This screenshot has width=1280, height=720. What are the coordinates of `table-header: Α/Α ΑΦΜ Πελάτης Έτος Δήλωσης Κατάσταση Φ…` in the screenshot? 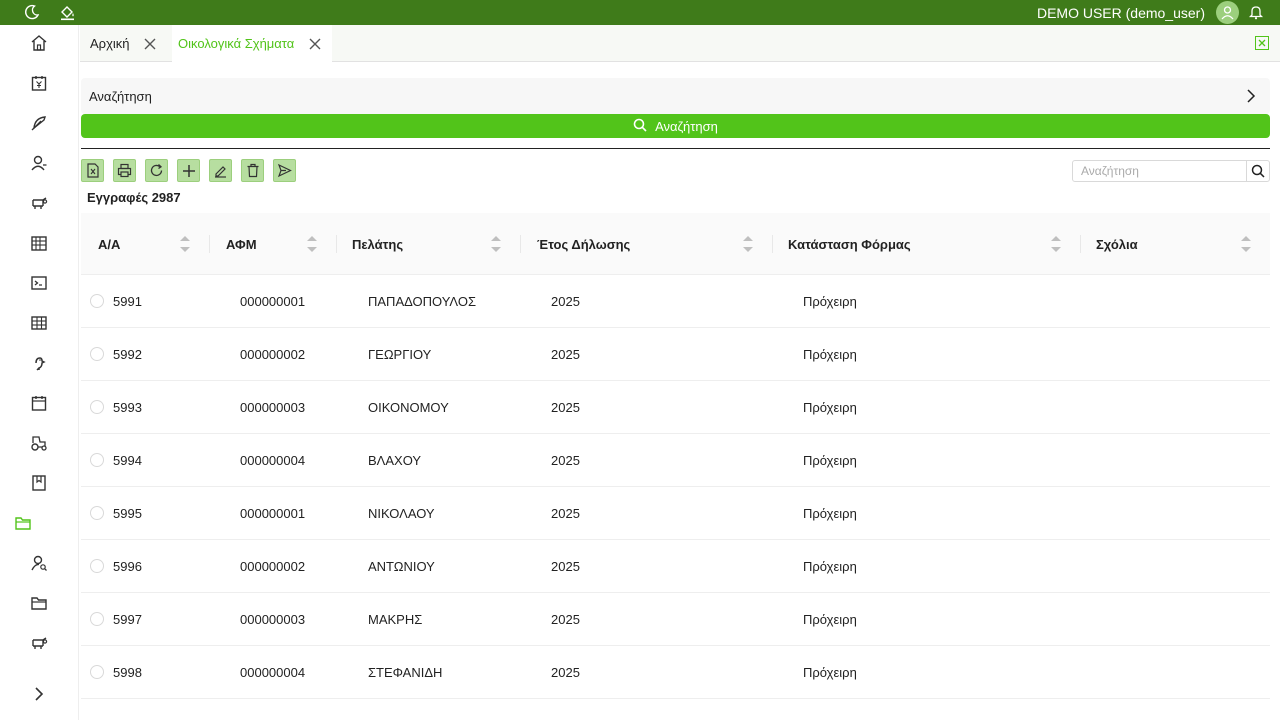 It's located at (675, 244).